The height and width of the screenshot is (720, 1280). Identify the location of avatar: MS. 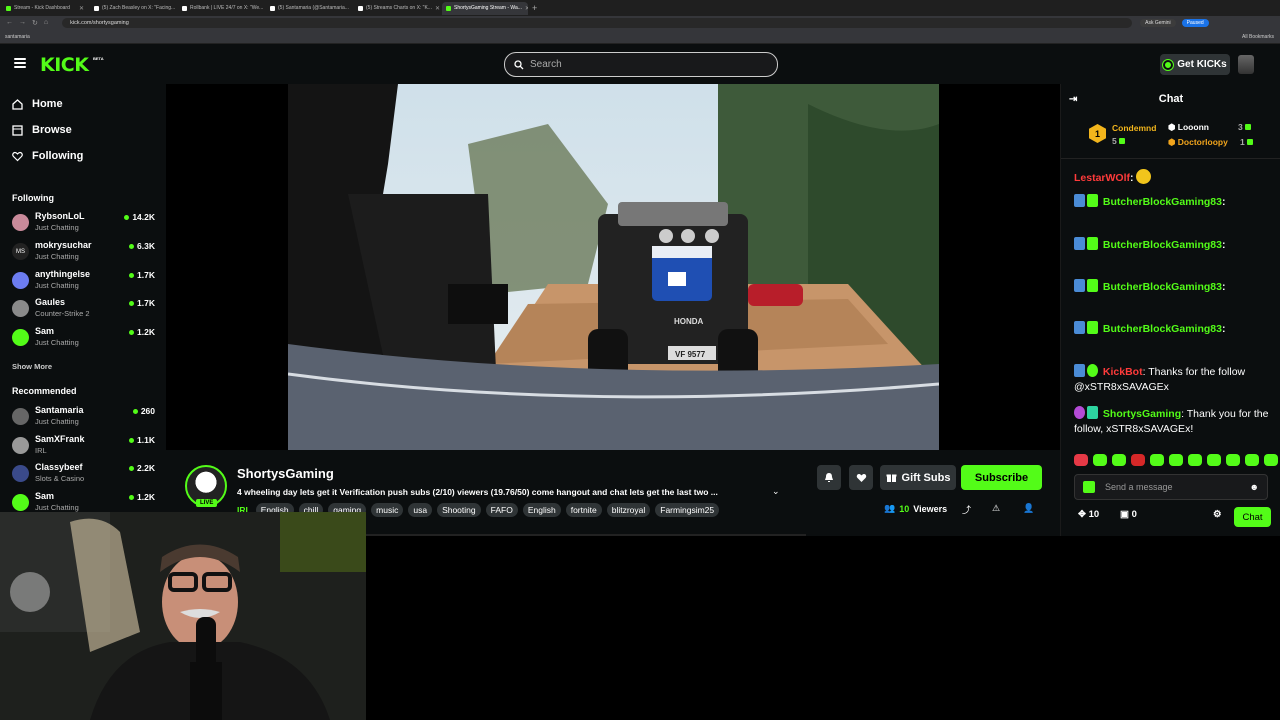
(20, 251).